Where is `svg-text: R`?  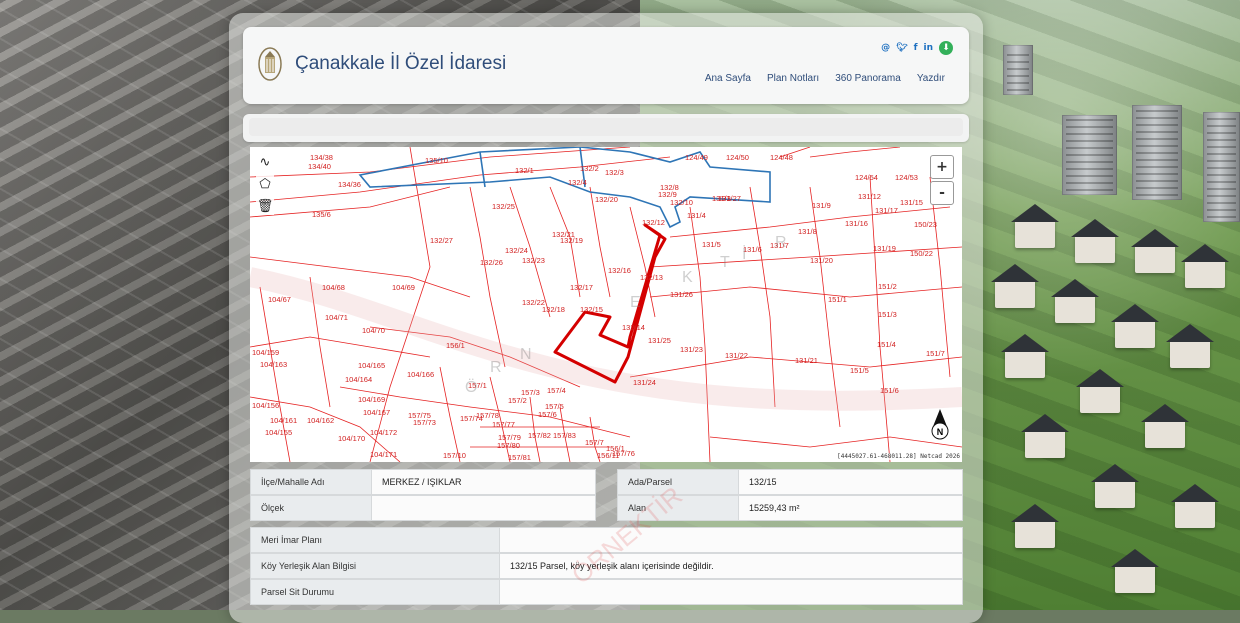 svg-text: R is located at coordinates (781, 242).